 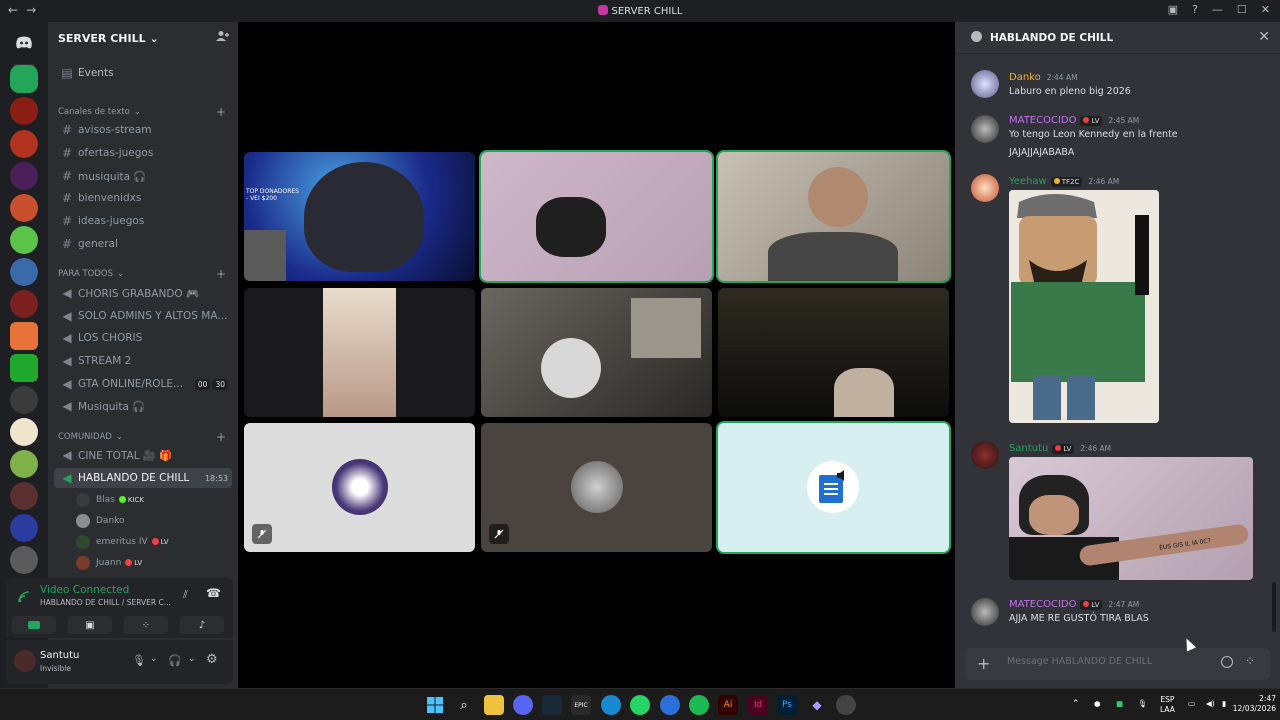 I want to click on image-attachment, so click(x=1084, y=306).